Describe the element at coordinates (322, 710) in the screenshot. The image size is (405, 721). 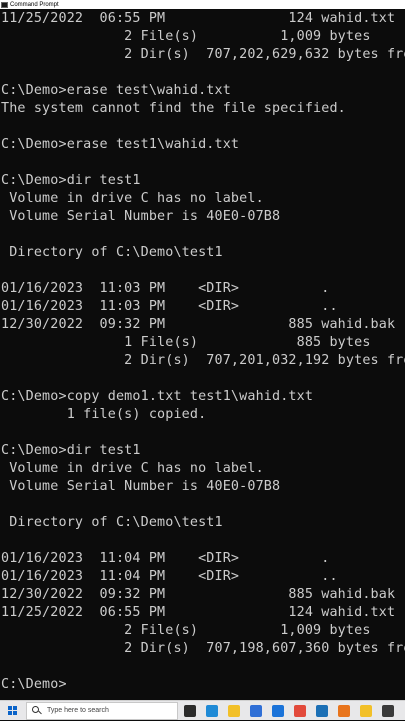
I see `app-icon` at that location.